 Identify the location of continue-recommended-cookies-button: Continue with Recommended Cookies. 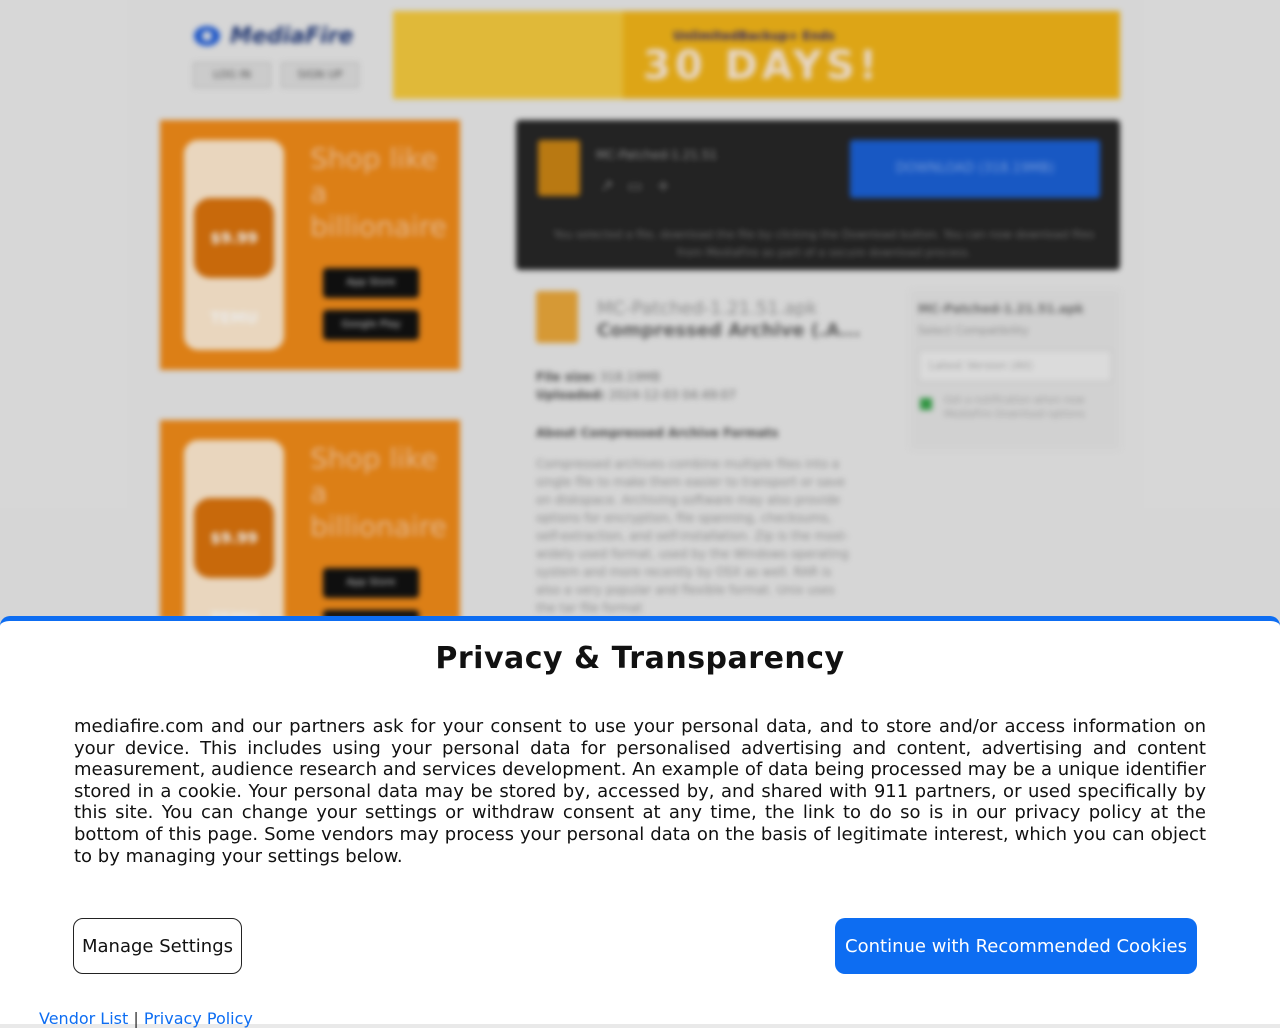
(1016, 946).